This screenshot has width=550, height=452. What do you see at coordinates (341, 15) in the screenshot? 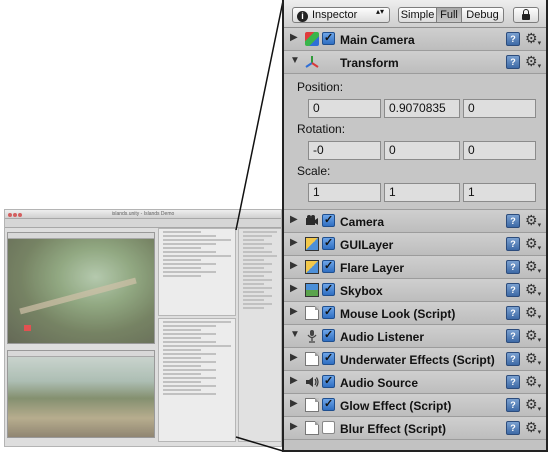
I see `inspector-dropdown: i Inspector ▴▾` at bounding box center [341, 15].